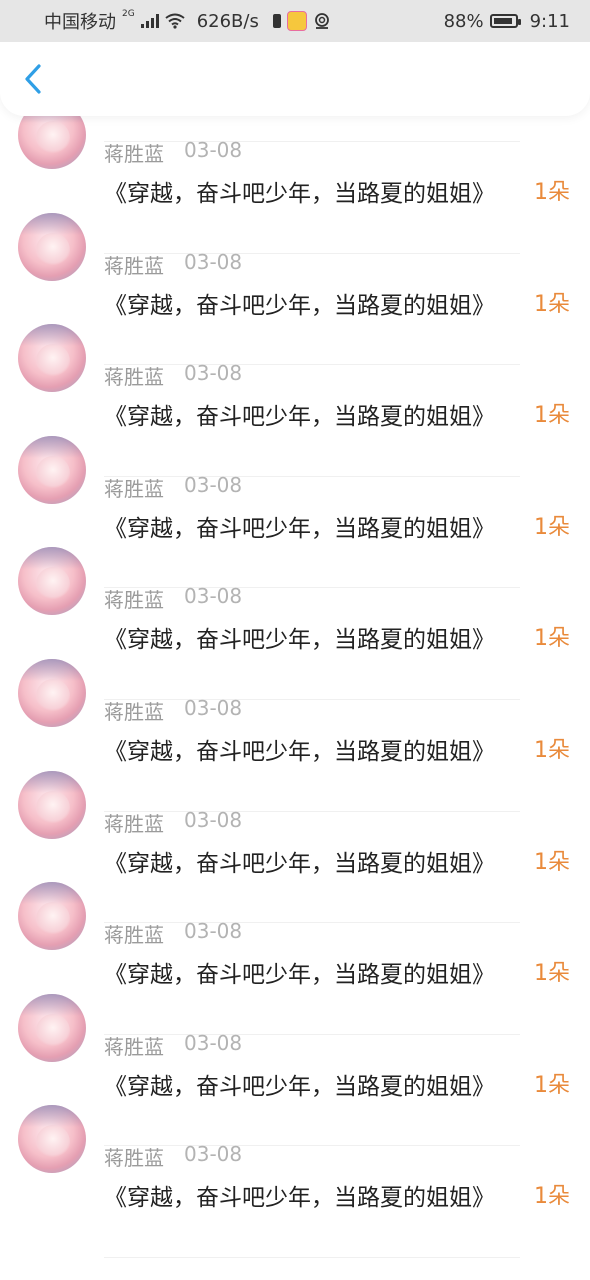  Describe the element at coordinates (505, 21) in the screenshot. I see `battery-icon` at that location.